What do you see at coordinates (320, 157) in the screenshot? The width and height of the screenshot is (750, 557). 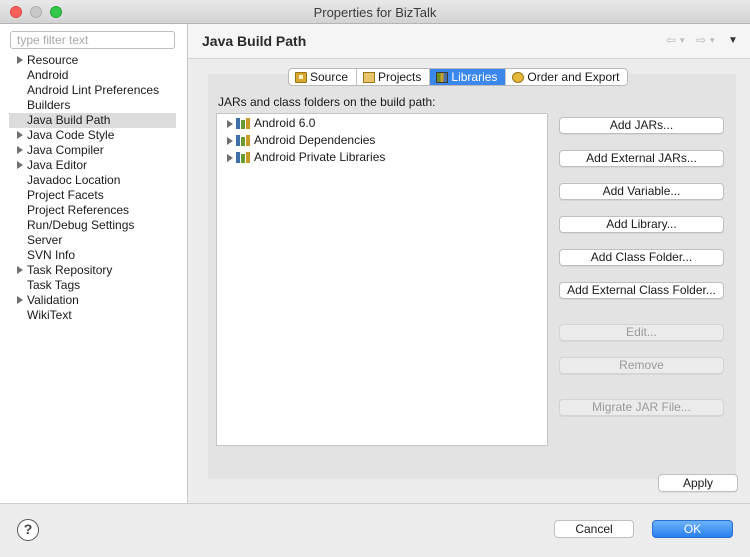 I see `list-item-label: Android Private Libraries` at bounding box center [320, 157].